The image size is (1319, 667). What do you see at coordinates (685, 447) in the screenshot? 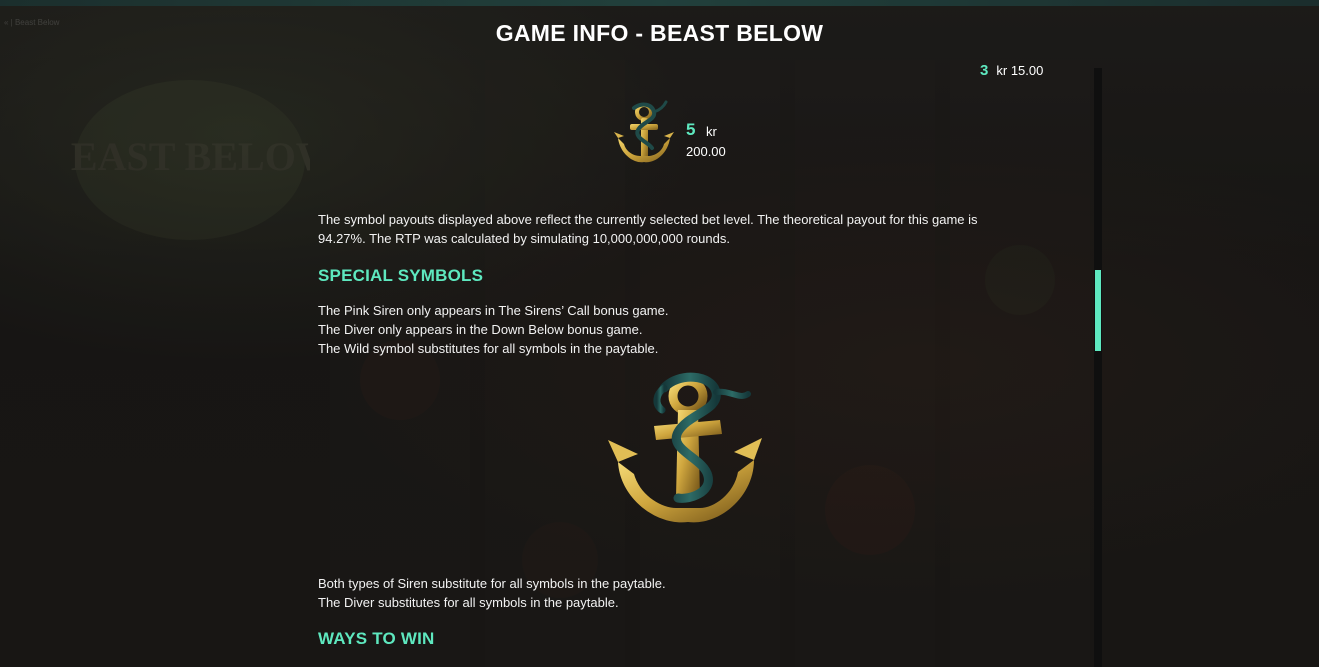
I see `anchor-wild-icon` at bounding box center [685, 447].